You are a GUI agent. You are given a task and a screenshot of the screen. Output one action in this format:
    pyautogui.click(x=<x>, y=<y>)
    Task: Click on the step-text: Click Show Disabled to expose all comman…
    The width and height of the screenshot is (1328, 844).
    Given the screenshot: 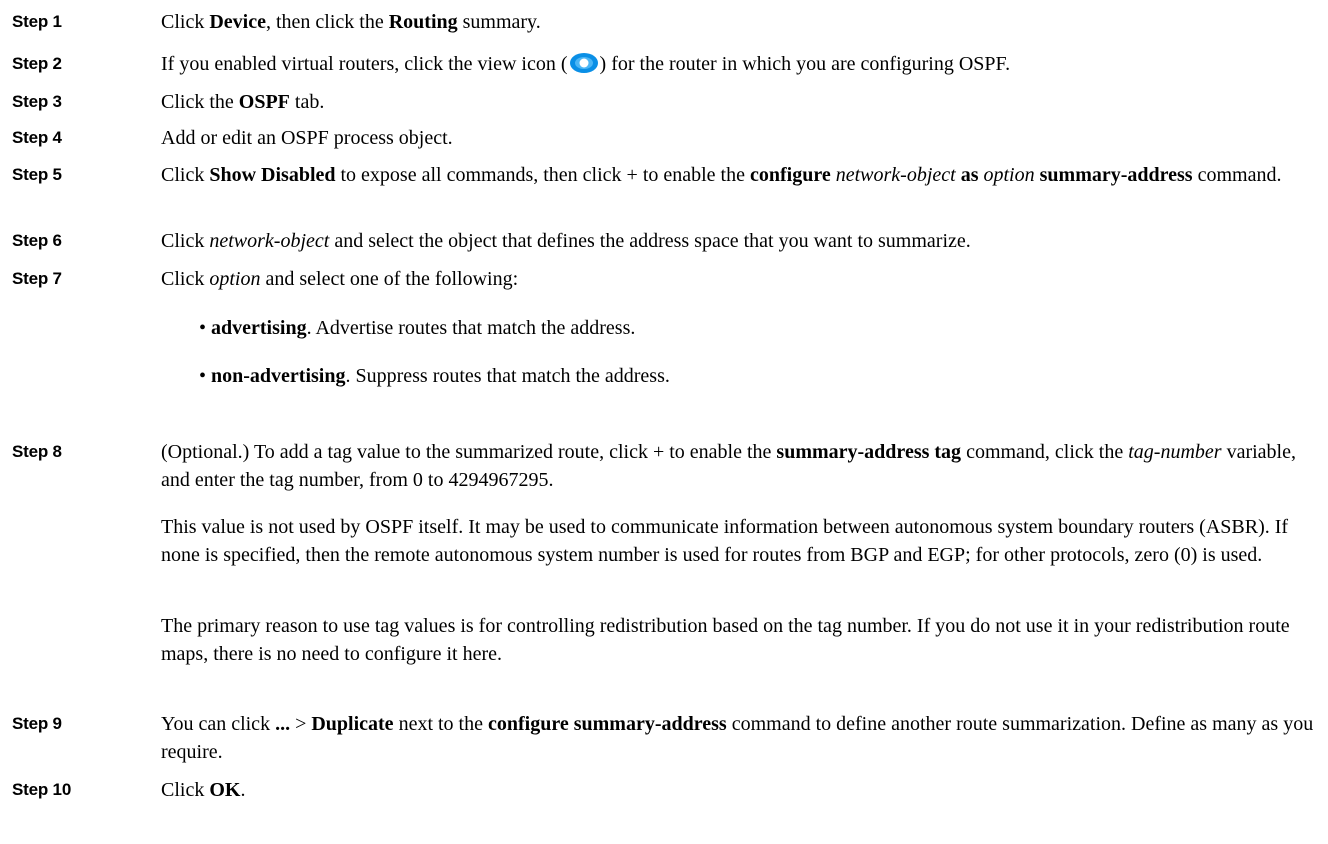 What is the action you would take?
    pyautogui.click(x=721, y=175)
    